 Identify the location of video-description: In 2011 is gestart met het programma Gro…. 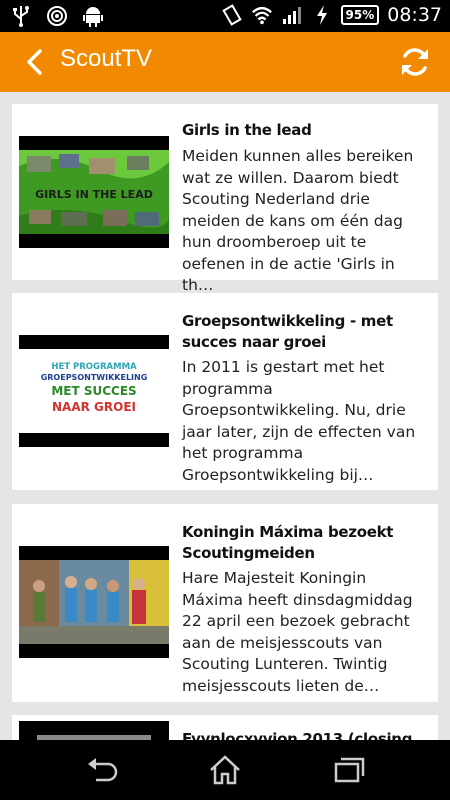
(299, 421).